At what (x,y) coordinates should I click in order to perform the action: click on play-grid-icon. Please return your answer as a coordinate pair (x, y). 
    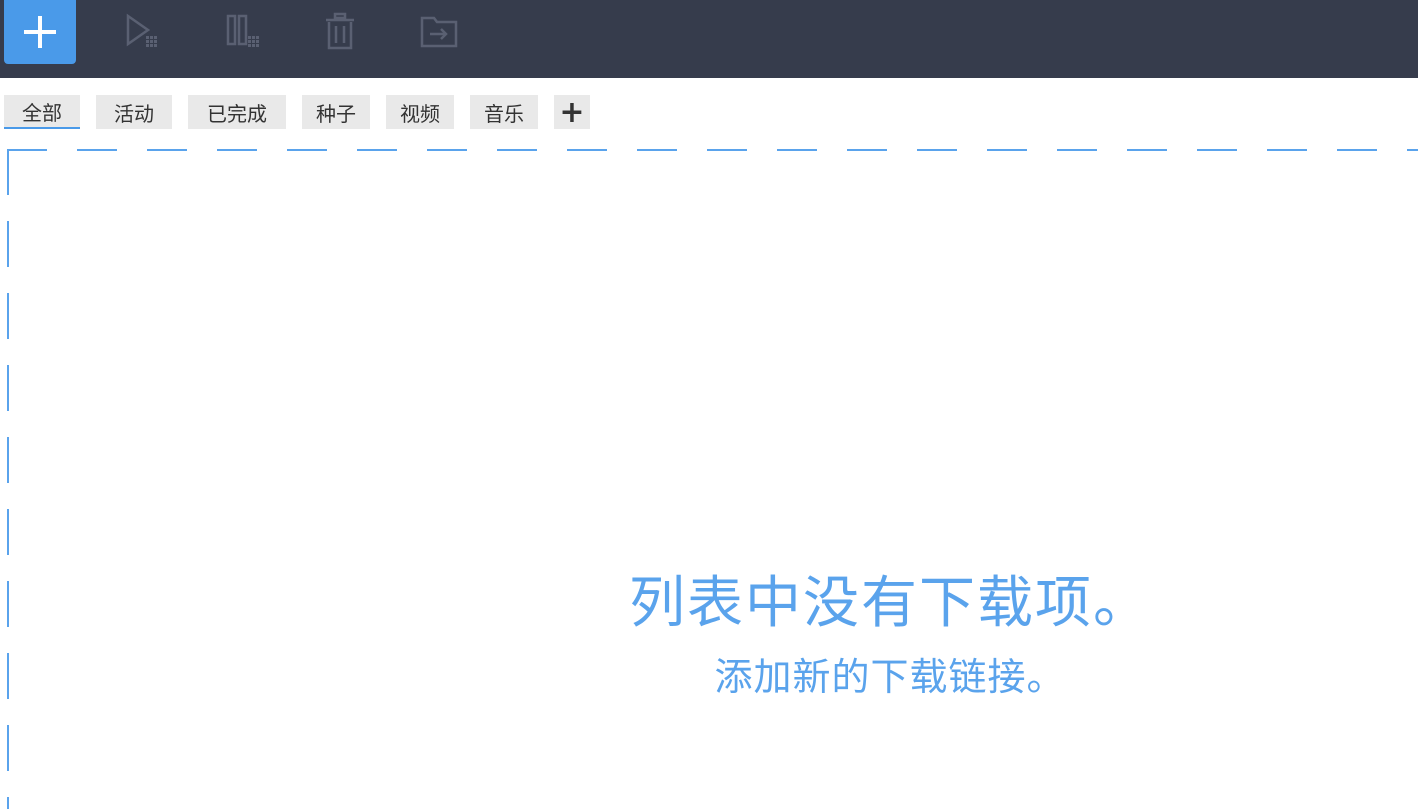
    Looking at the image, I should click on (141, 30).